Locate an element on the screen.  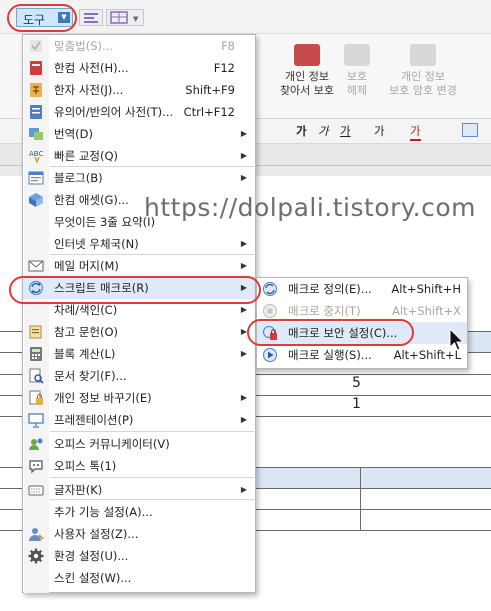
menu-item-5: ABC 빠른 교정(Q) ▶ is located at coordinates (139, 156).